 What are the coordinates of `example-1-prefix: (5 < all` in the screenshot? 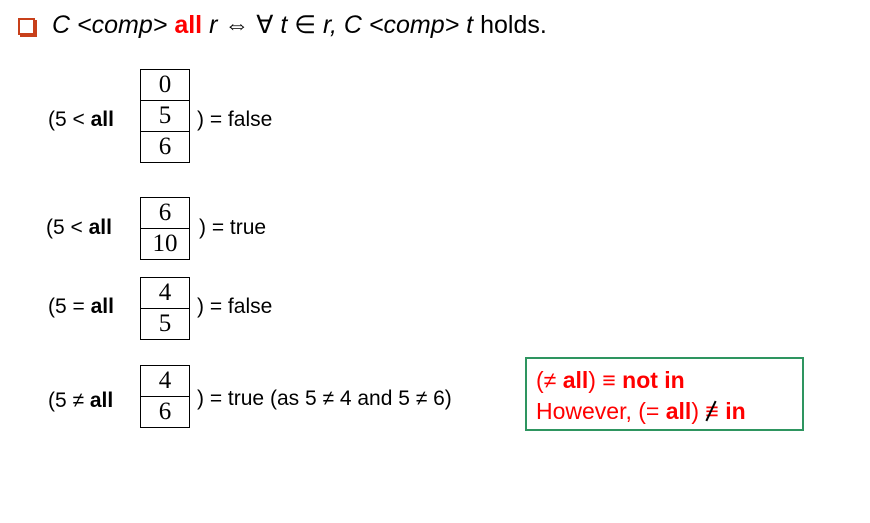 It's located at (81, 119).